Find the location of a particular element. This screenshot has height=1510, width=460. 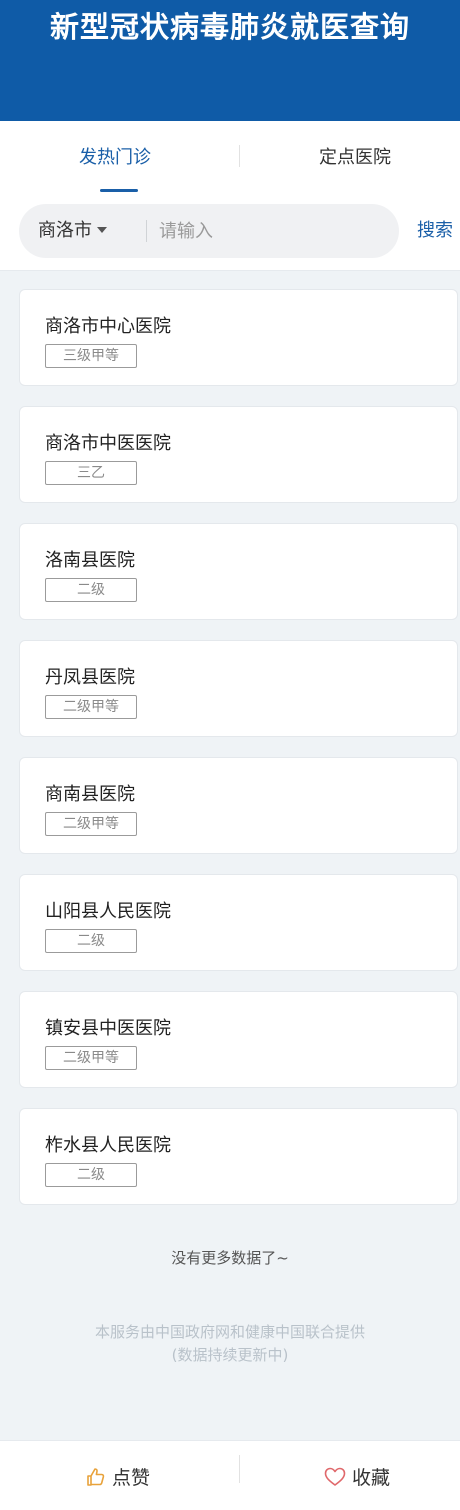

hospital-name: 商南县医院 is located at coordinates (90, 794).